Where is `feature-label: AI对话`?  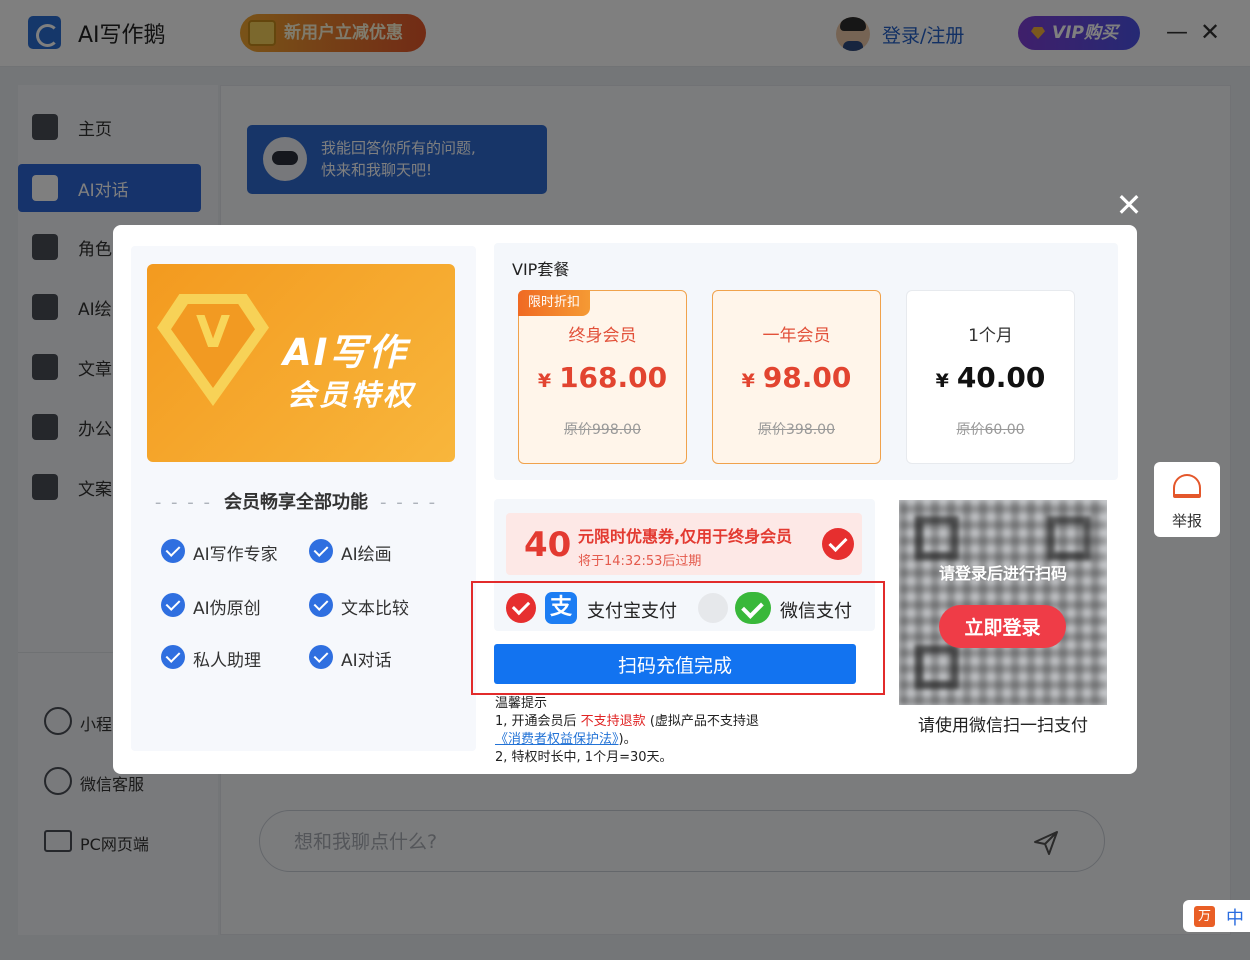 feature-label: AI对话 is located at coordinates (366, 661).